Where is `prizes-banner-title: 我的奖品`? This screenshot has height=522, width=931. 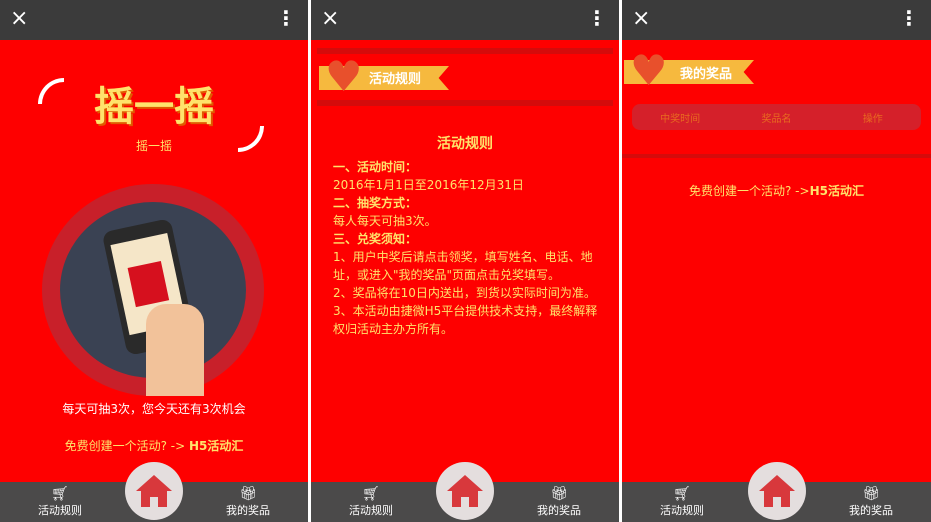
prizes-banner-title: 我的奖品 is located at coordinates (706, 74).